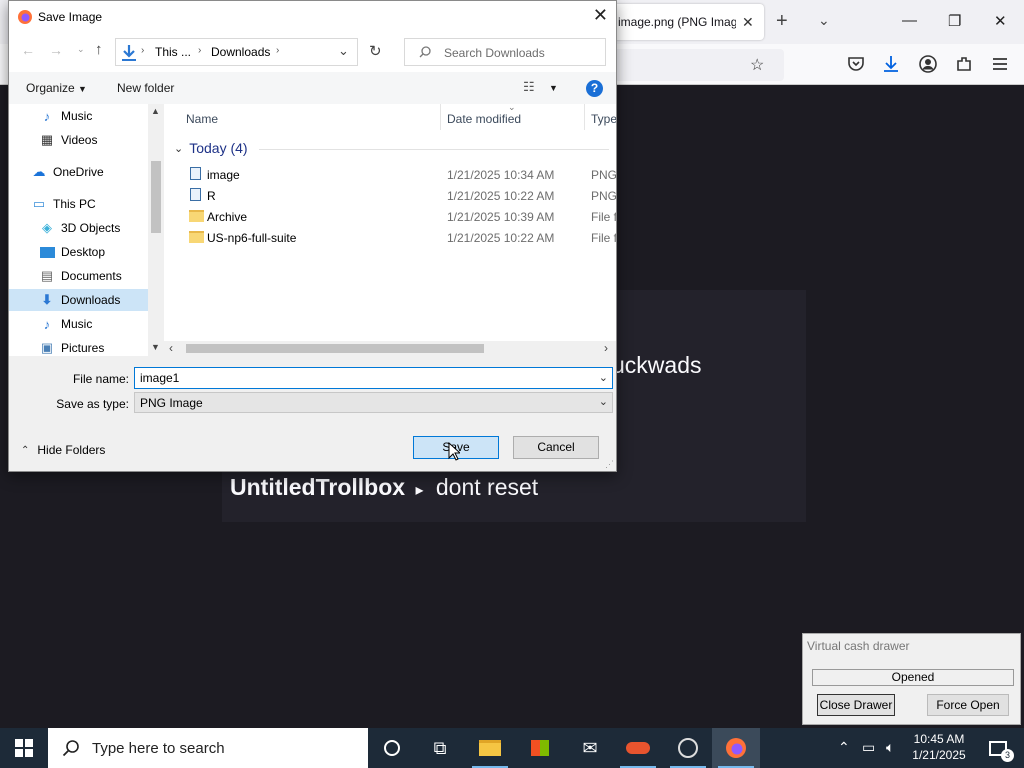 This screenshot has width=1024, height=768. Describe the element at coordinates (47, 252) in the screenshot. I see `desktop-icon` at that location.